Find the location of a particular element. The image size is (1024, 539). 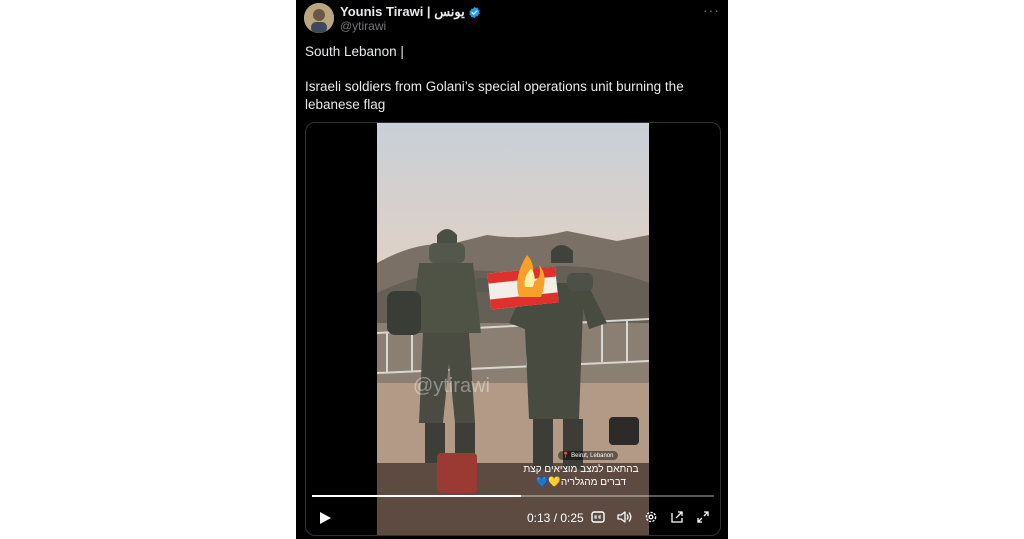

video-progress-bar is located at coordinates (513, 496).